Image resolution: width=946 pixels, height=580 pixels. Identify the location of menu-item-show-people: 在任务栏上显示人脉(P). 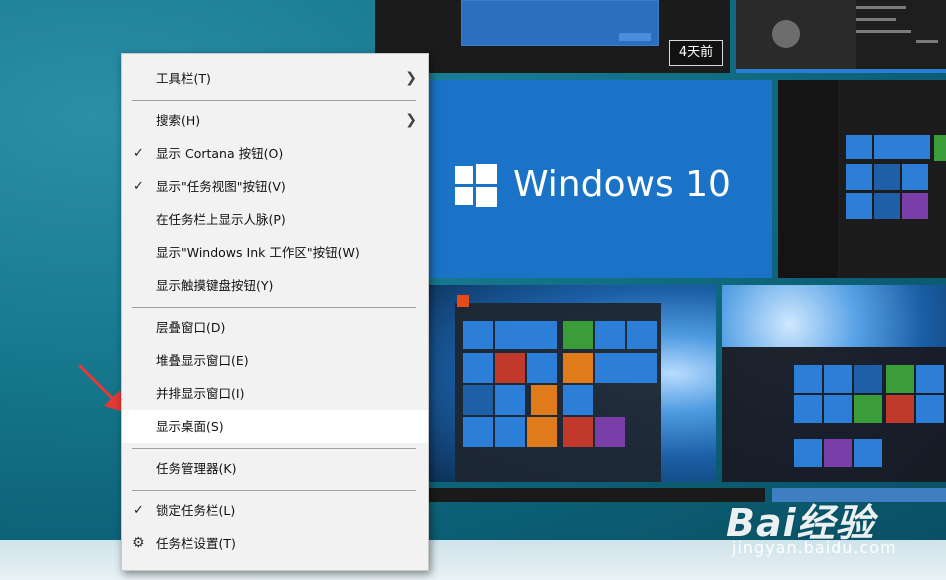
(275, 219).